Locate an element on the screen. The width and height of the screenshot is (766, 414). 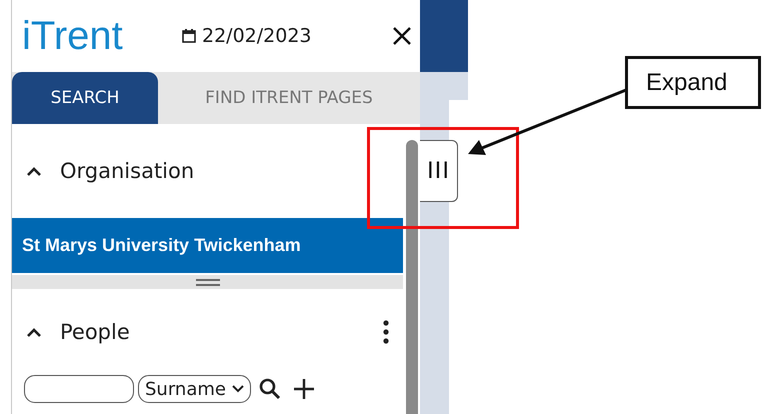
search-type-select: Surname is located at coordinates (194, 389).